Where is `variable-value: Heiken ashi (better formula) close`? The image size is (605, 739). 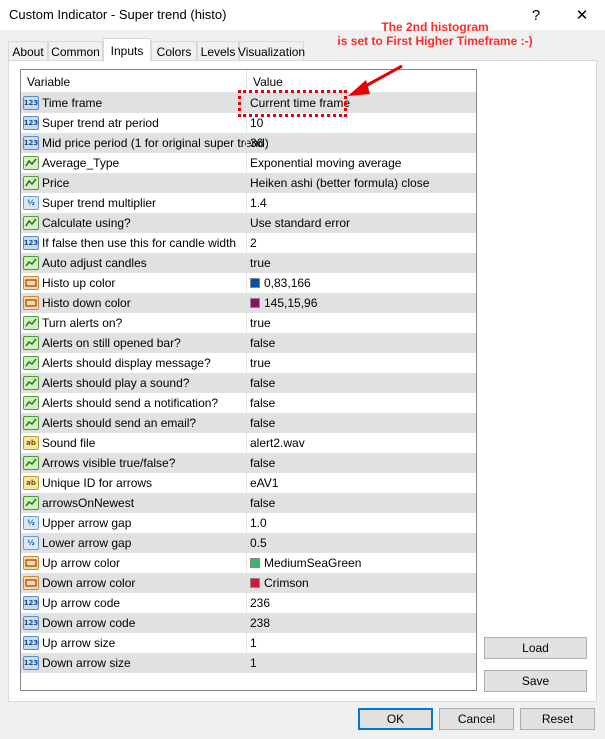 variable-value: Heiken ashi (better formula) close is located at coordinates (339, 183).